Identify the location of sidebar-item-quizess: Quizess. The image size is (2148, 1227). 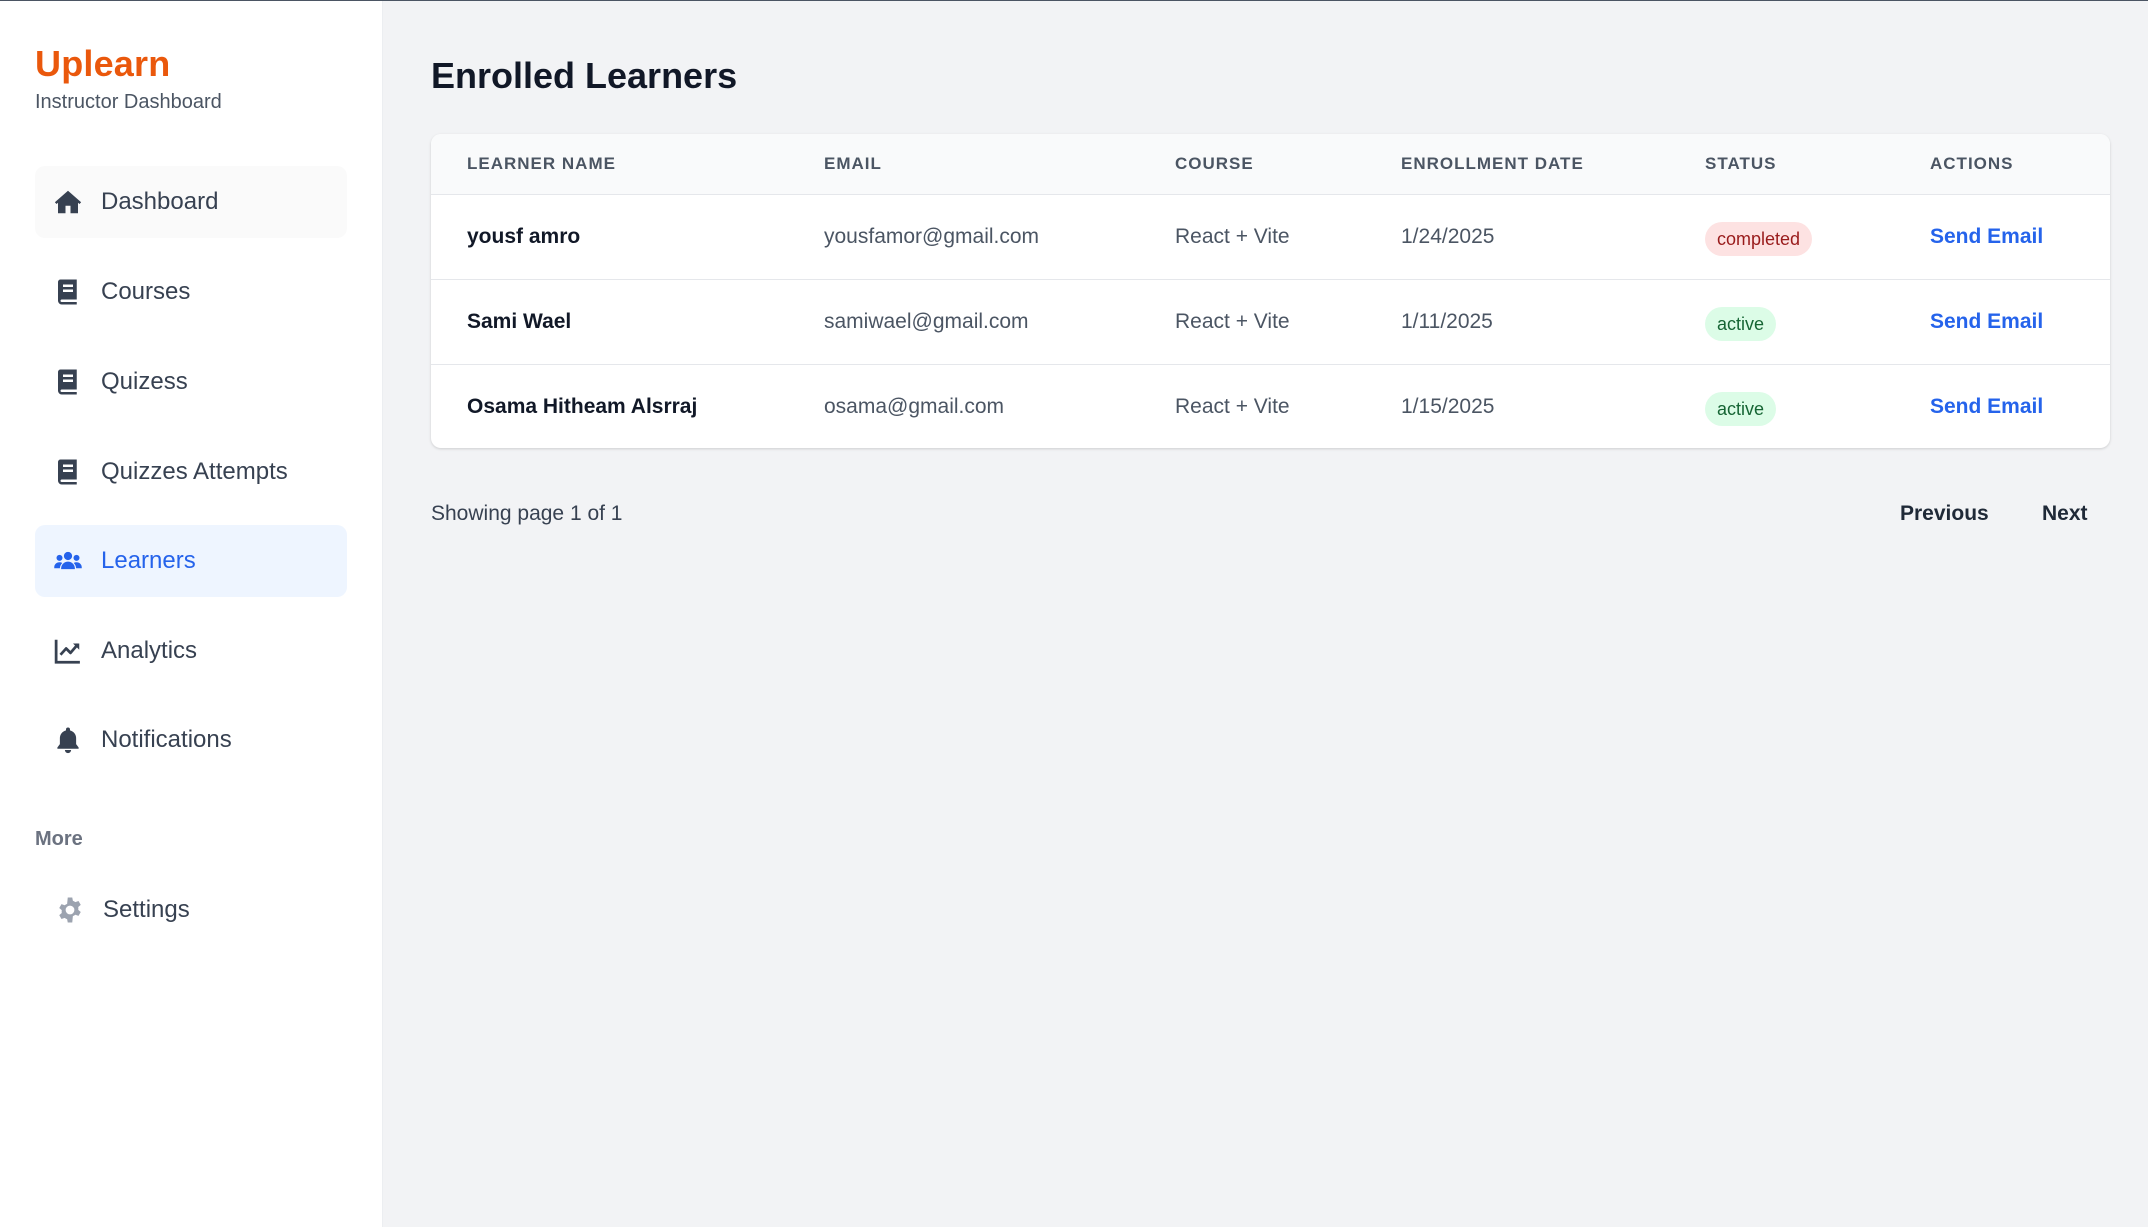
(191, 382).